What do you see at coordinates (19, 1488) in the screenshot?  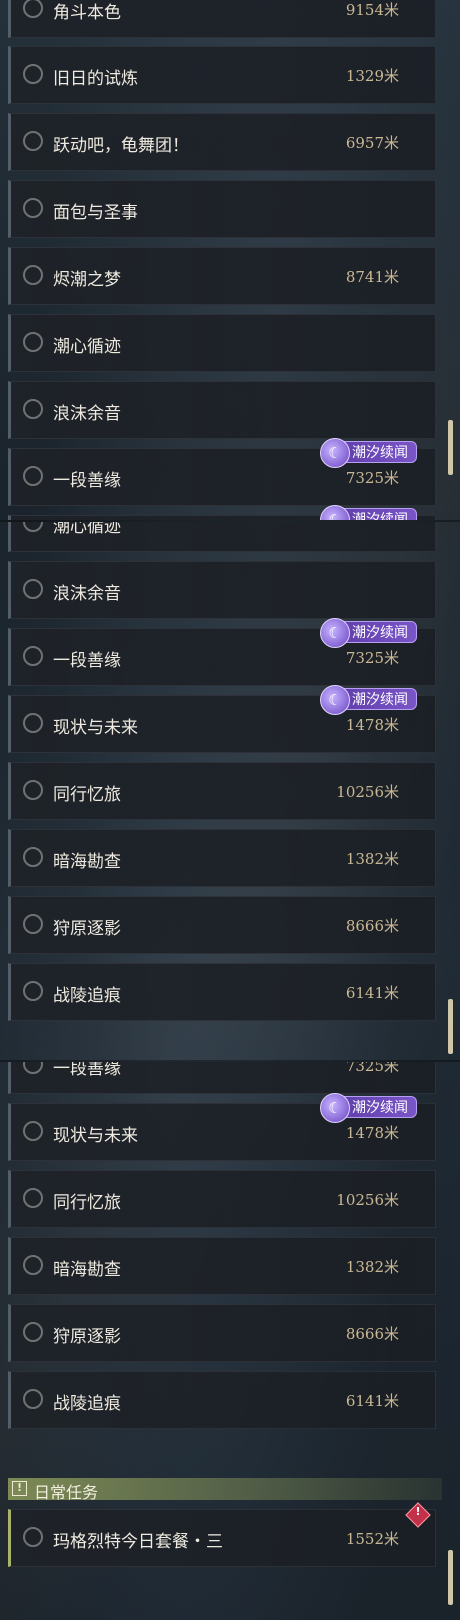 I see `exclamation-icon: !` at bounding box center [19, 1488].